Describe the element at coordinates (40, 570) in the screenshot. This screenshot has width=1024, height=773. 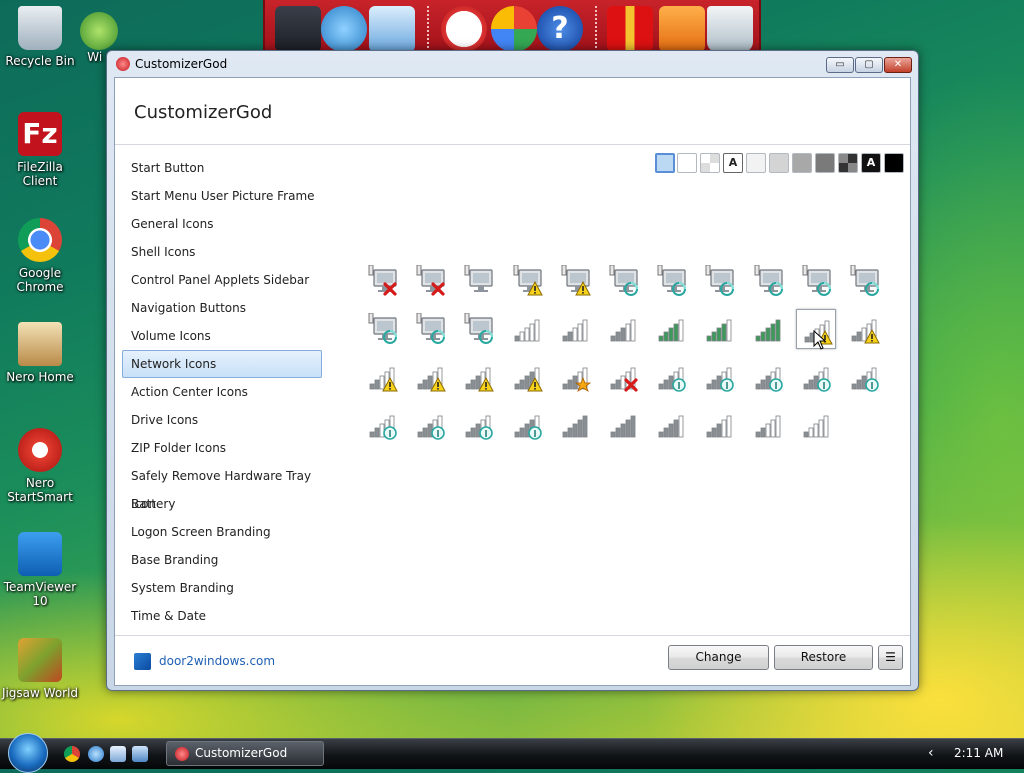
I see `desktop-icon-teamviewer: TeamViewer 10` at that location.